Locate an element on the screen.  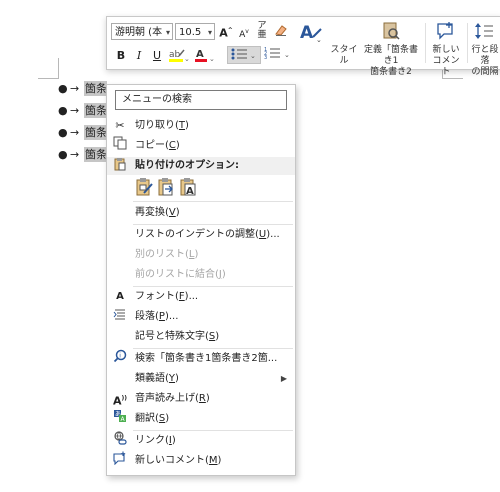
define-button: 定義「箇条書き1 箇条書き2 is located at coordinates (391, 49).